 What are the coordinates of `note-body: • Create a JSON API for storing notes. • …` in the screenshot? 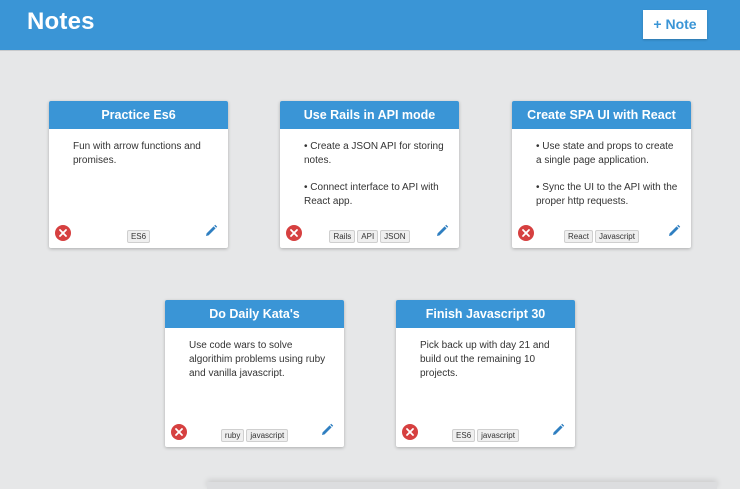 It's located at (369, 169).